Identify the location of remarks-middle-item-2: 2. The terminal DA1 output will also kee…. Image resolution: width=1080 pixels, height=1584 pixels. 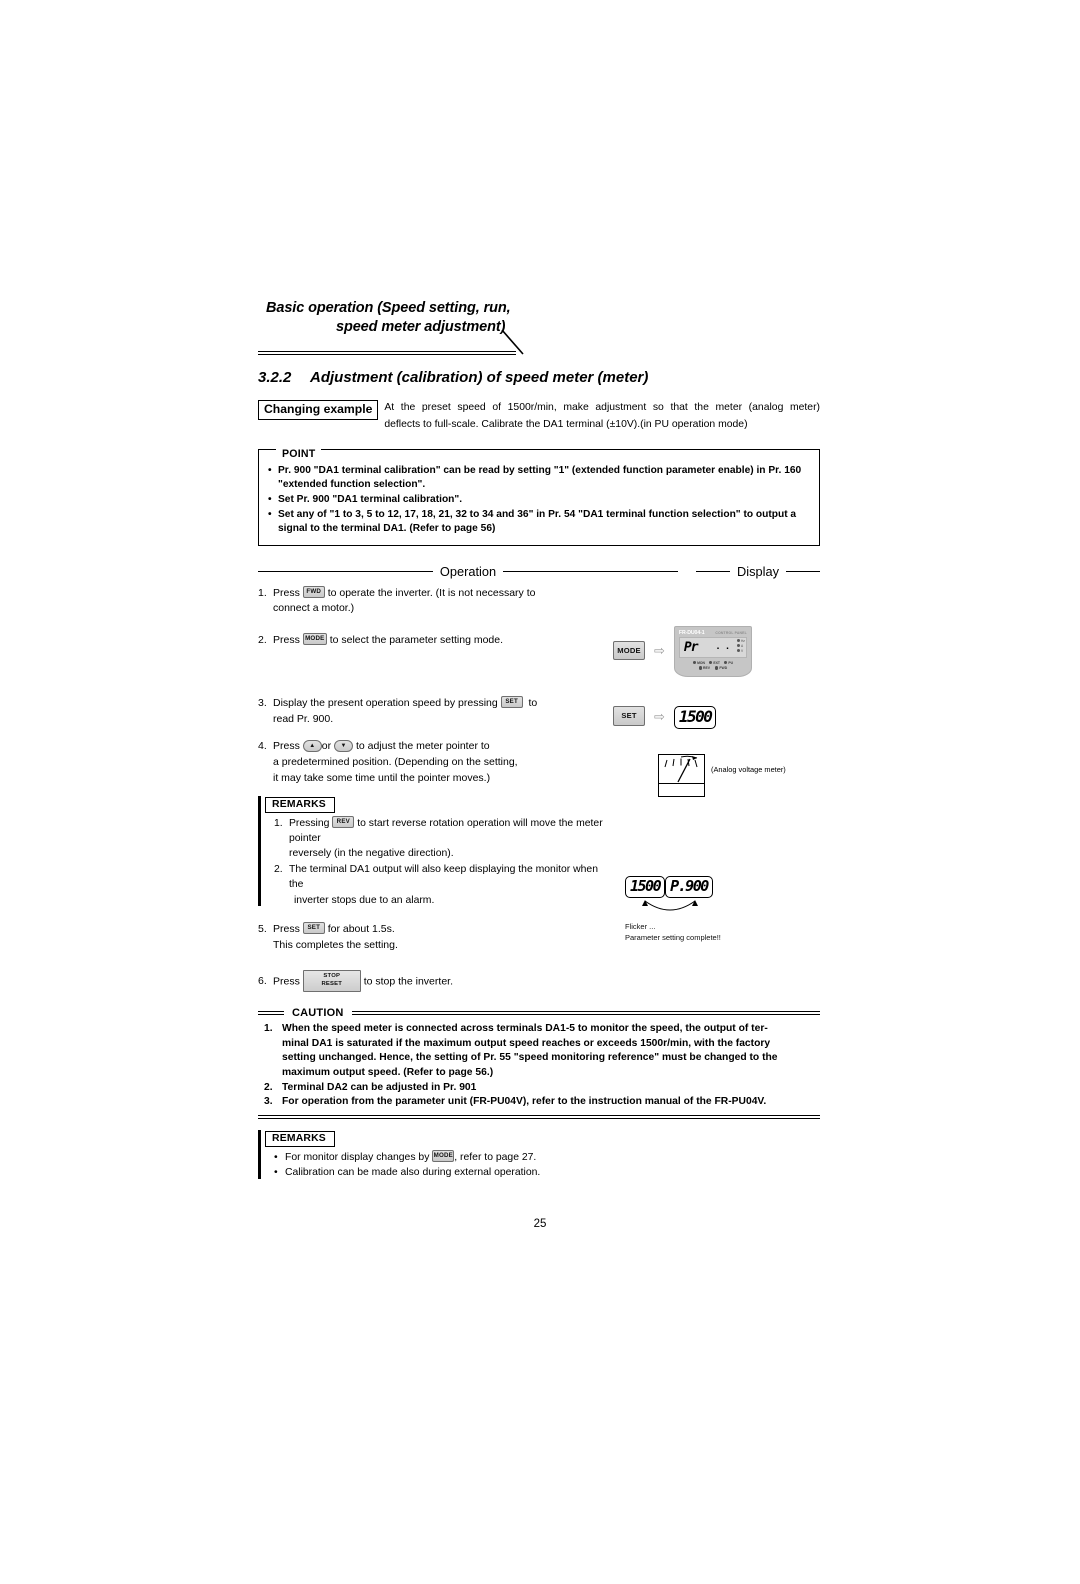
(439, 877).